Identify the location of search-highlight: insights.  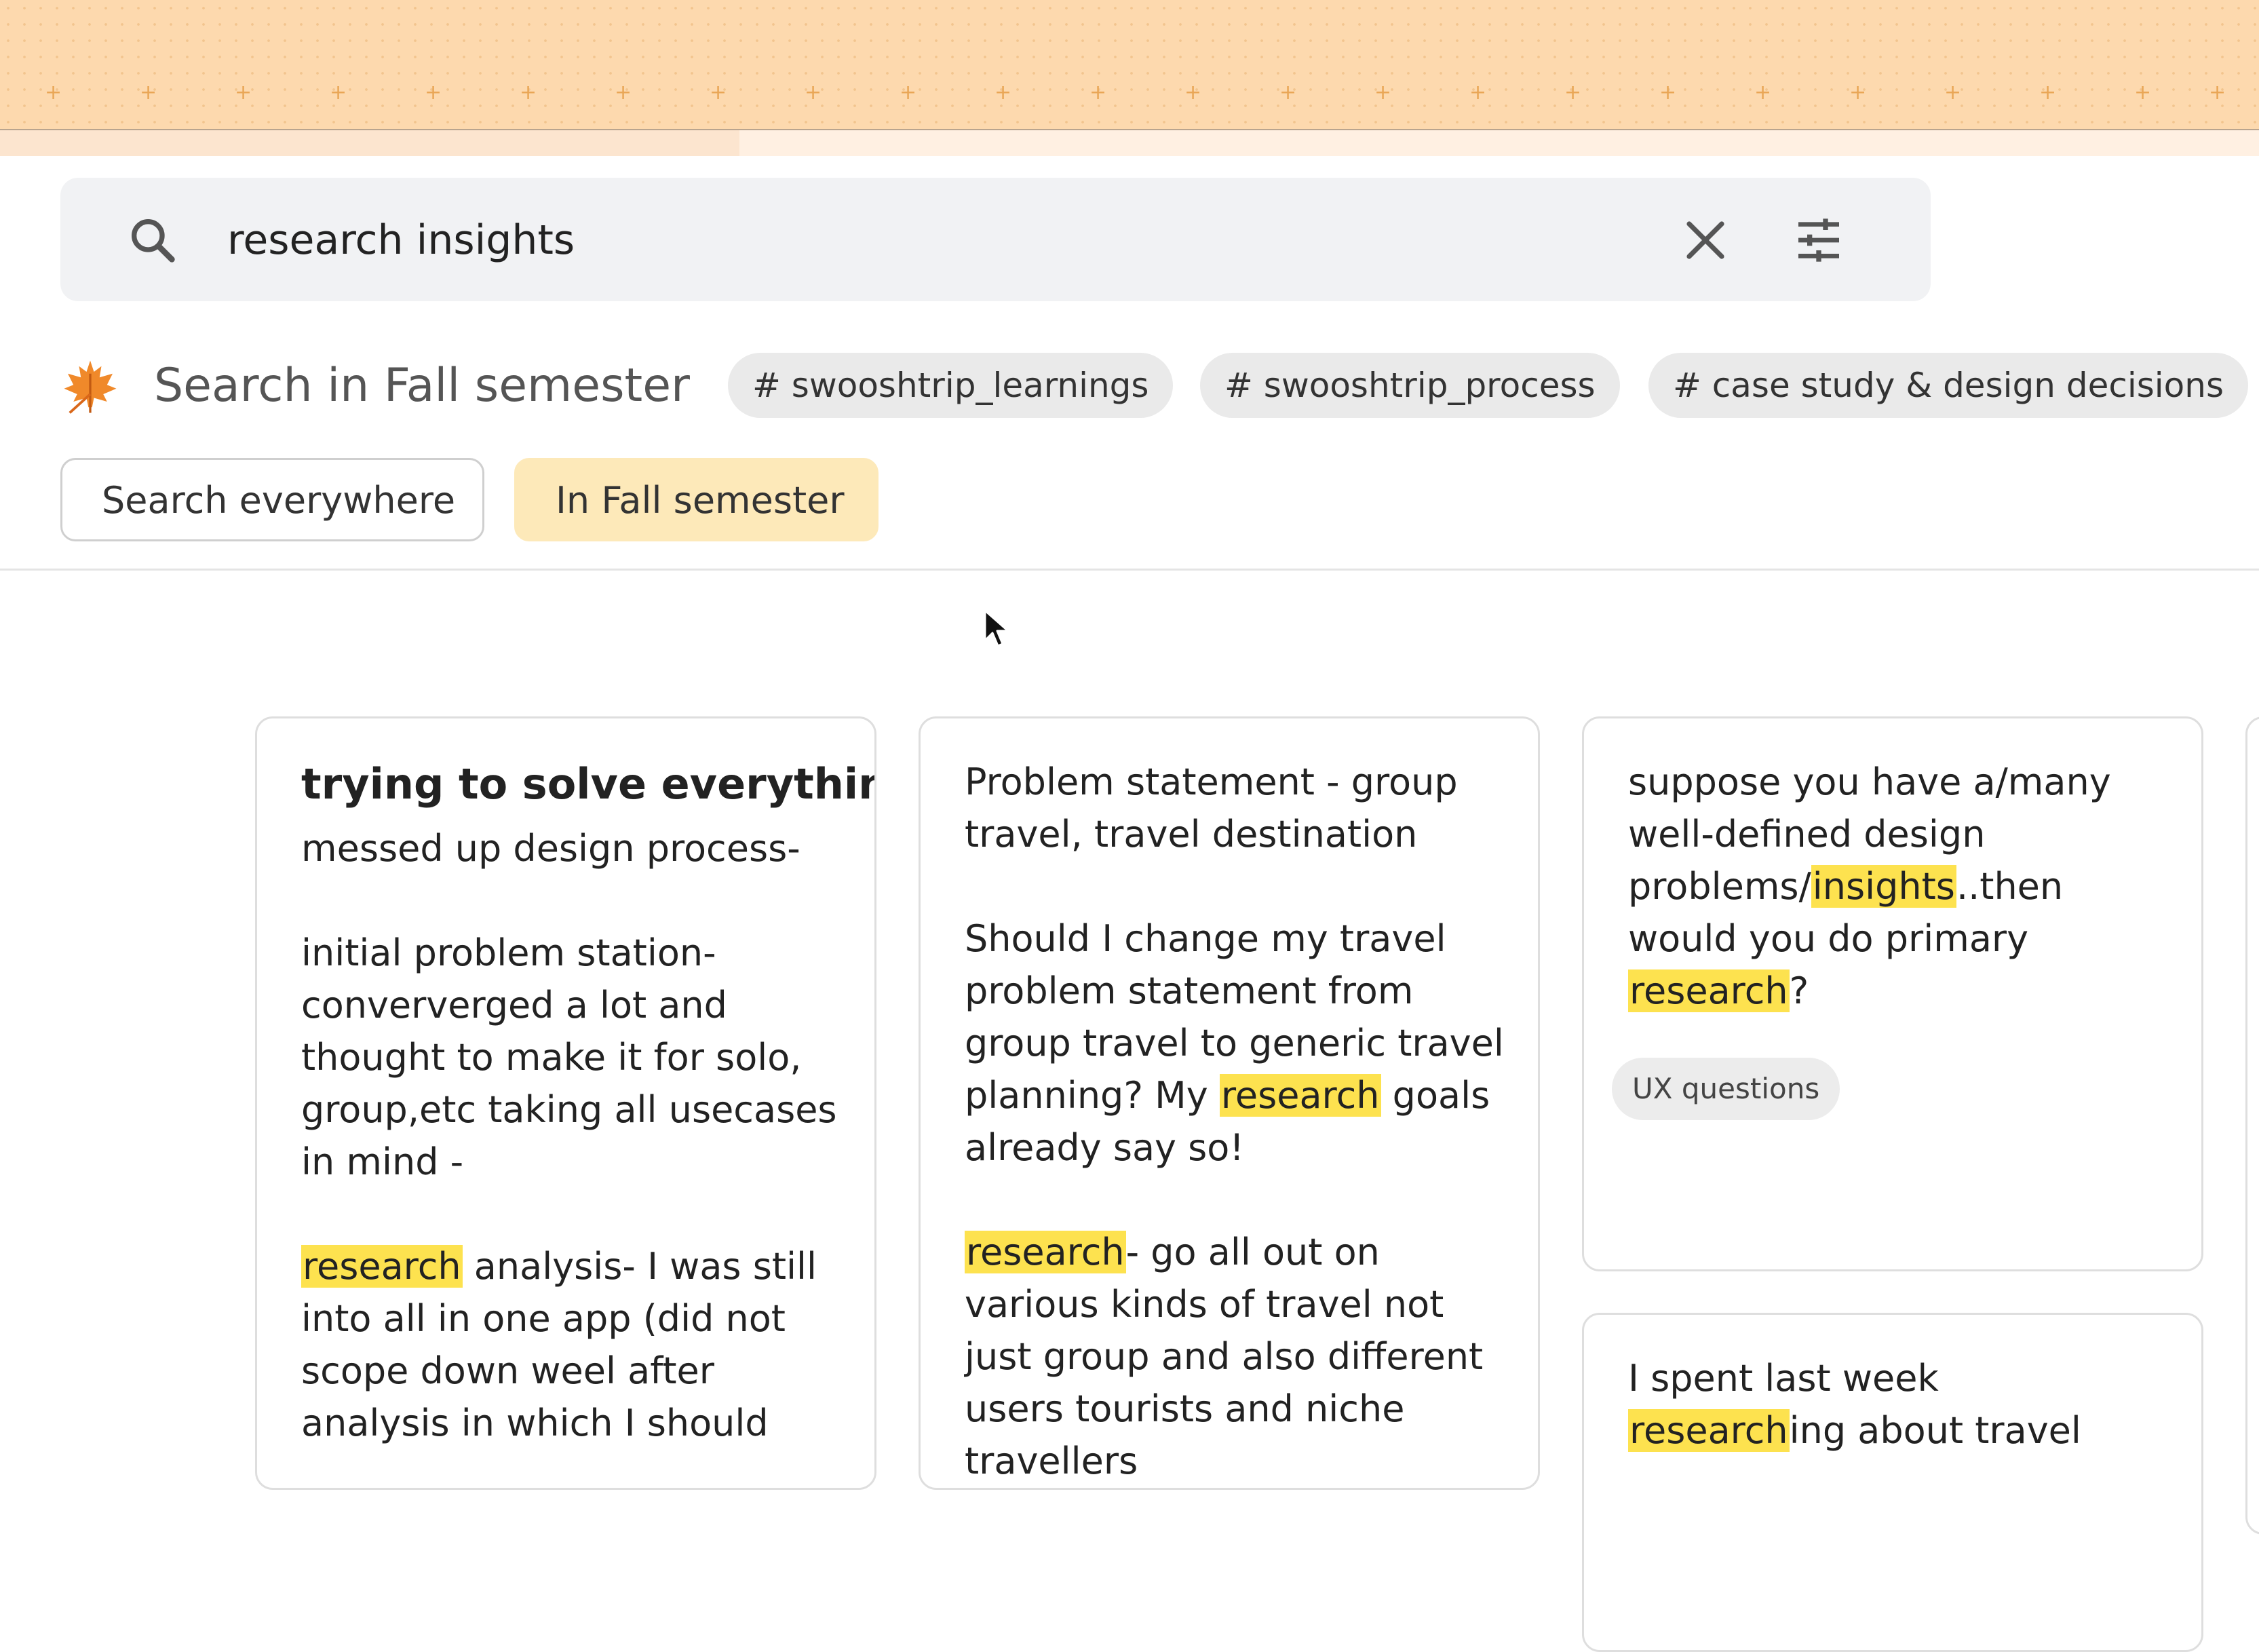
(1883, 886).